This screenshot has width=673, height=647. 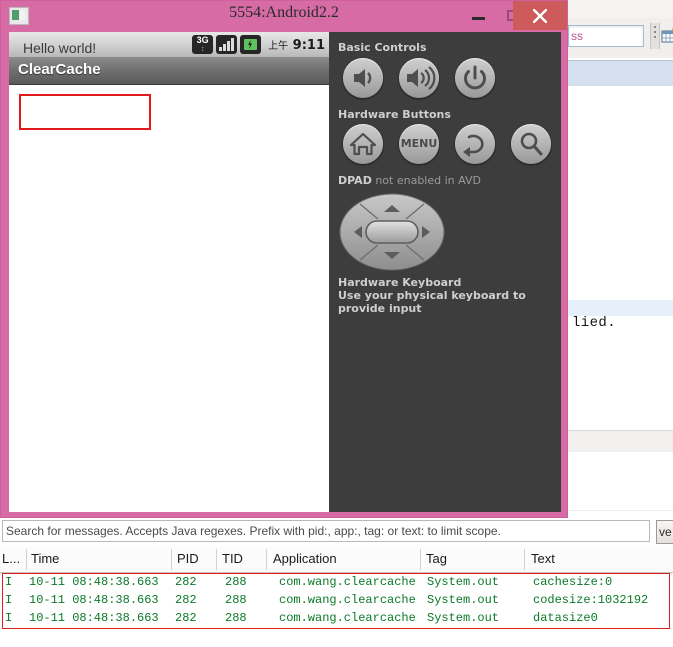 What do you see at coordinates (479, 15) in the screenshot?
I see `minimize-button` at bounding box center [479, 15].